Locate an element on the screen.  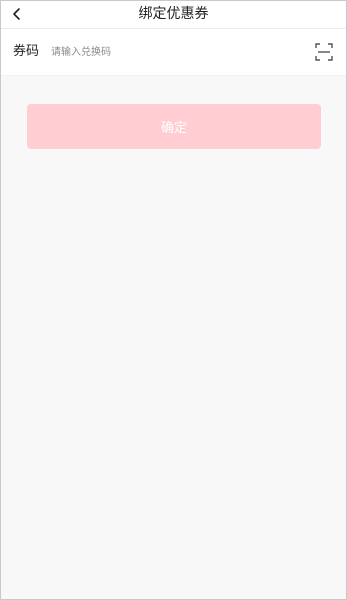
scan-icon is located at coordinates (324, 52).